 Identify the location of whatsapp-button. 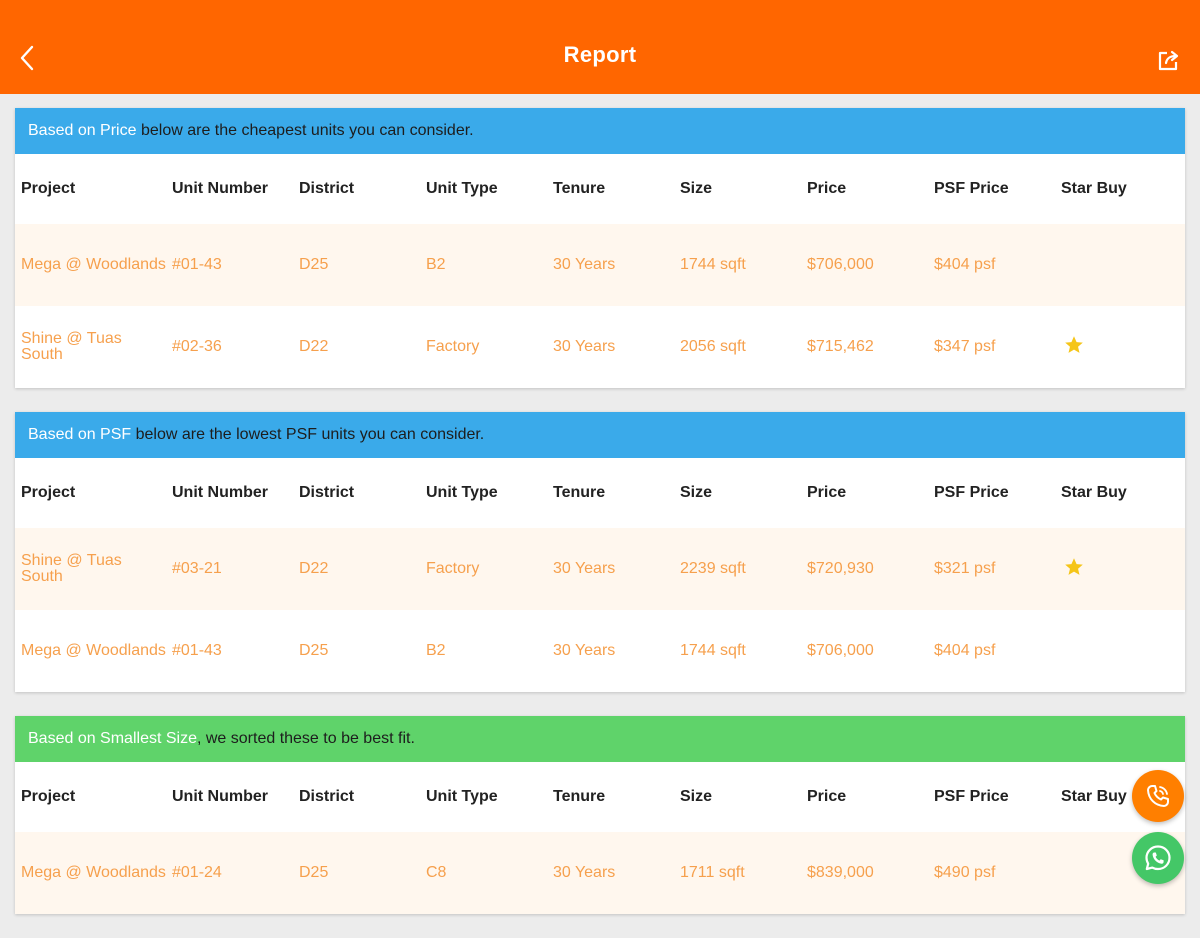
(1158, 858).